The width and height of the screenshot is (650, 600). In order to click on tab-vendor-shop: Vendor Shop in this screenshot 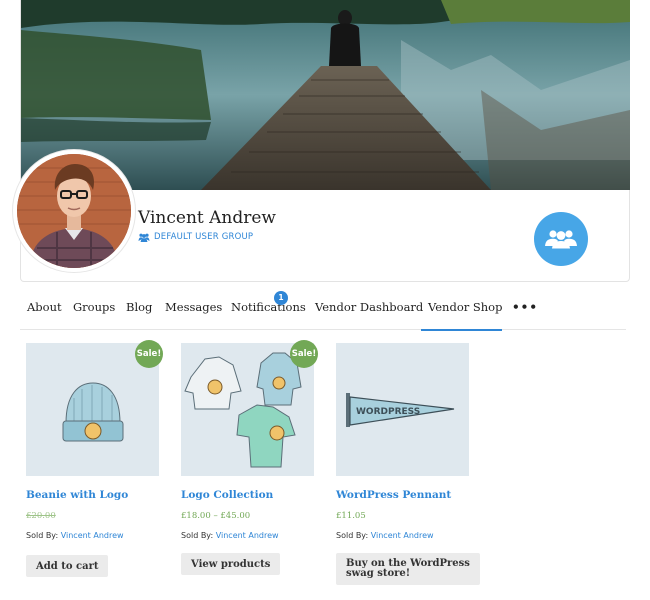, I will do `click(461, 312)`.